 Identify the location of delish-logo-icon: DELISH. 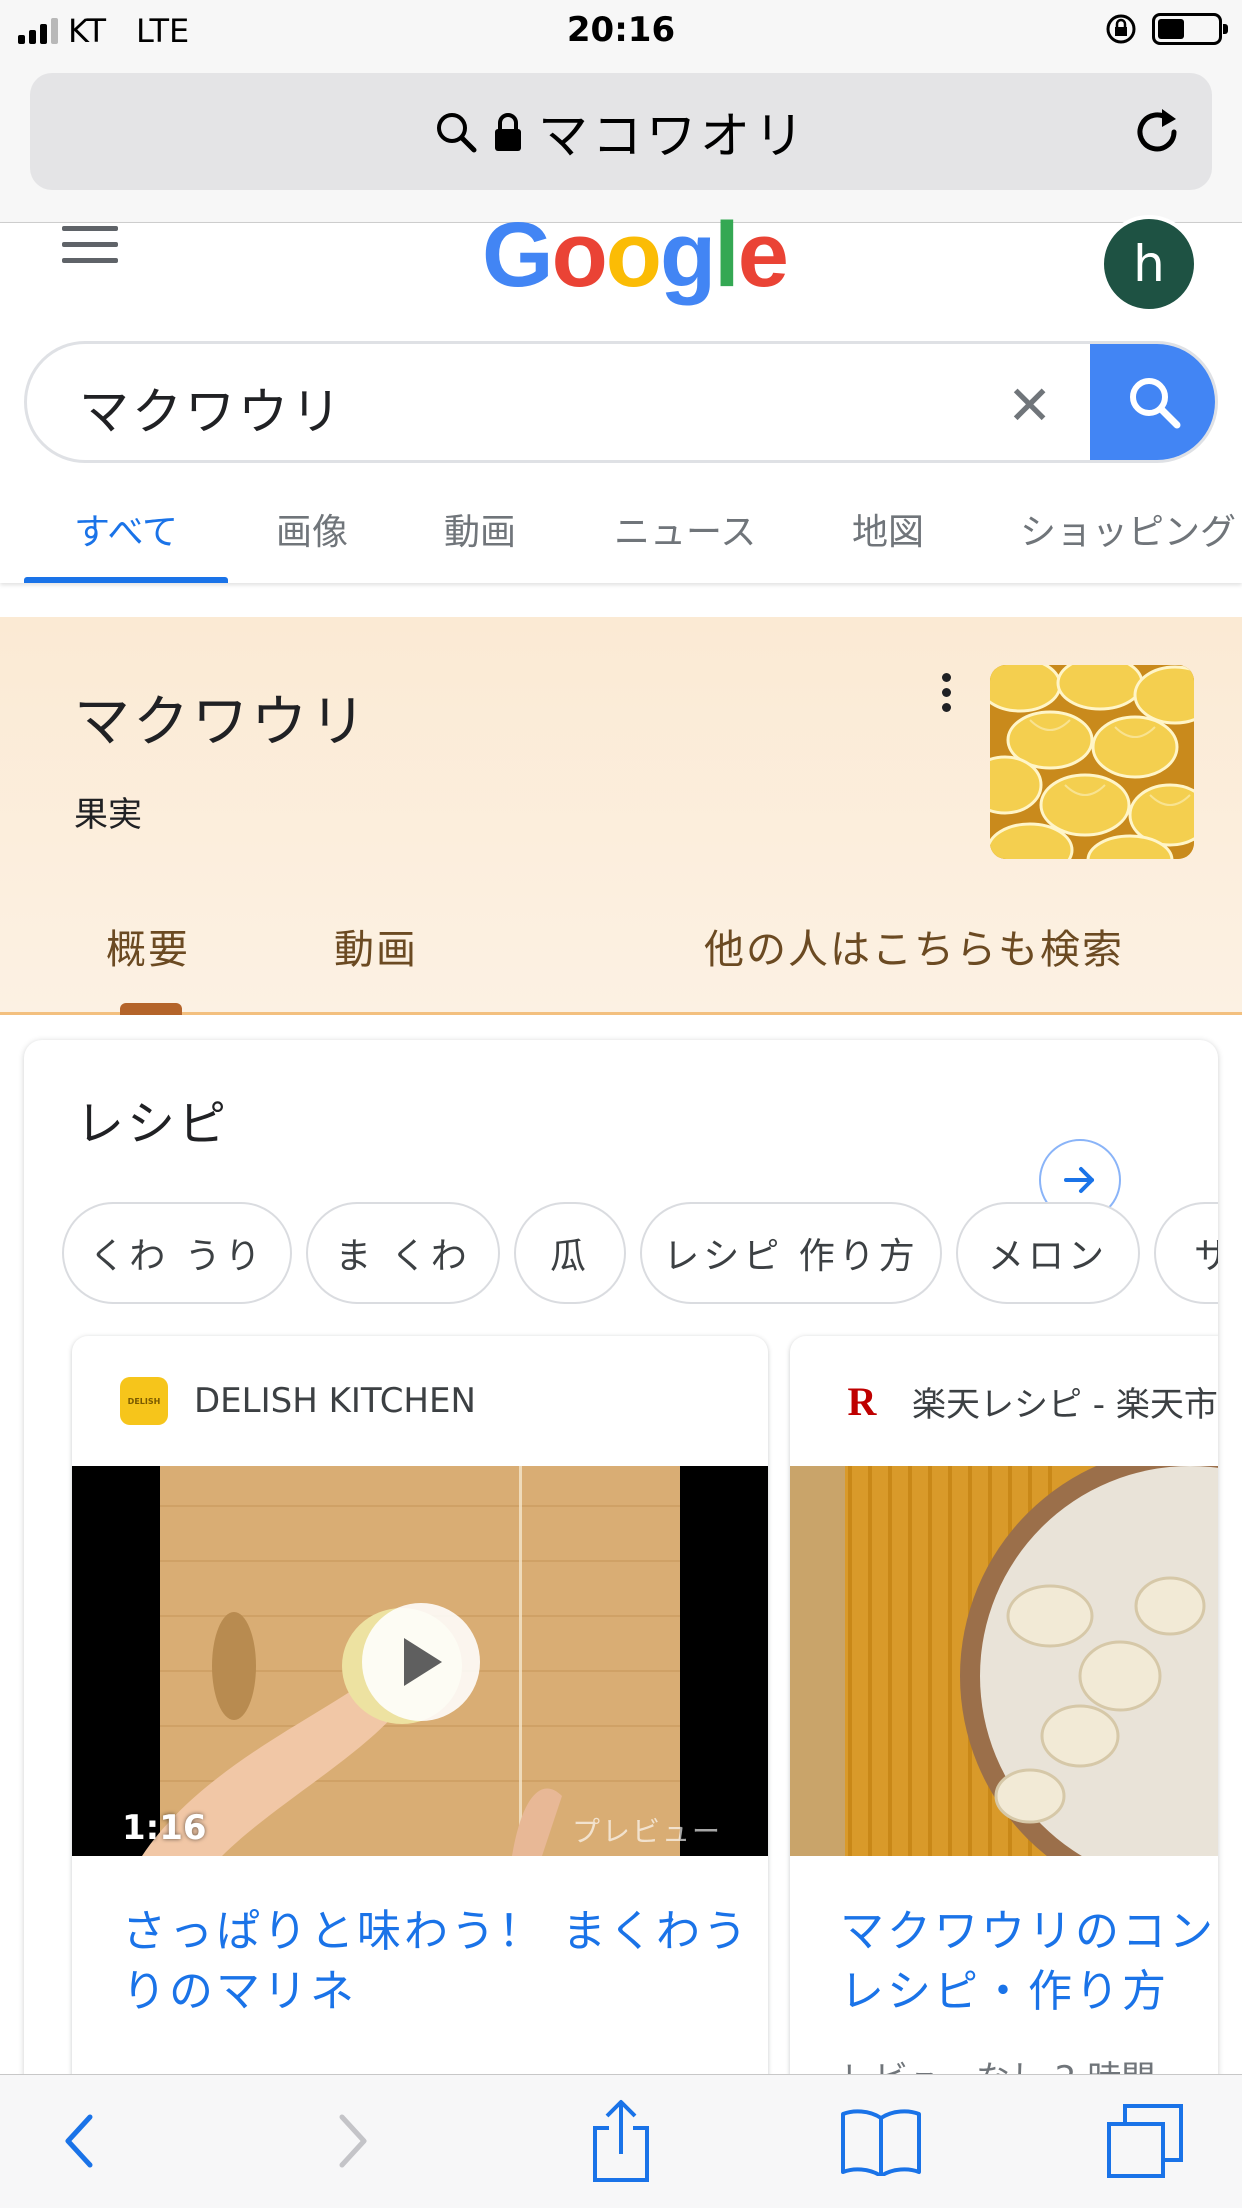
(144, 1401).